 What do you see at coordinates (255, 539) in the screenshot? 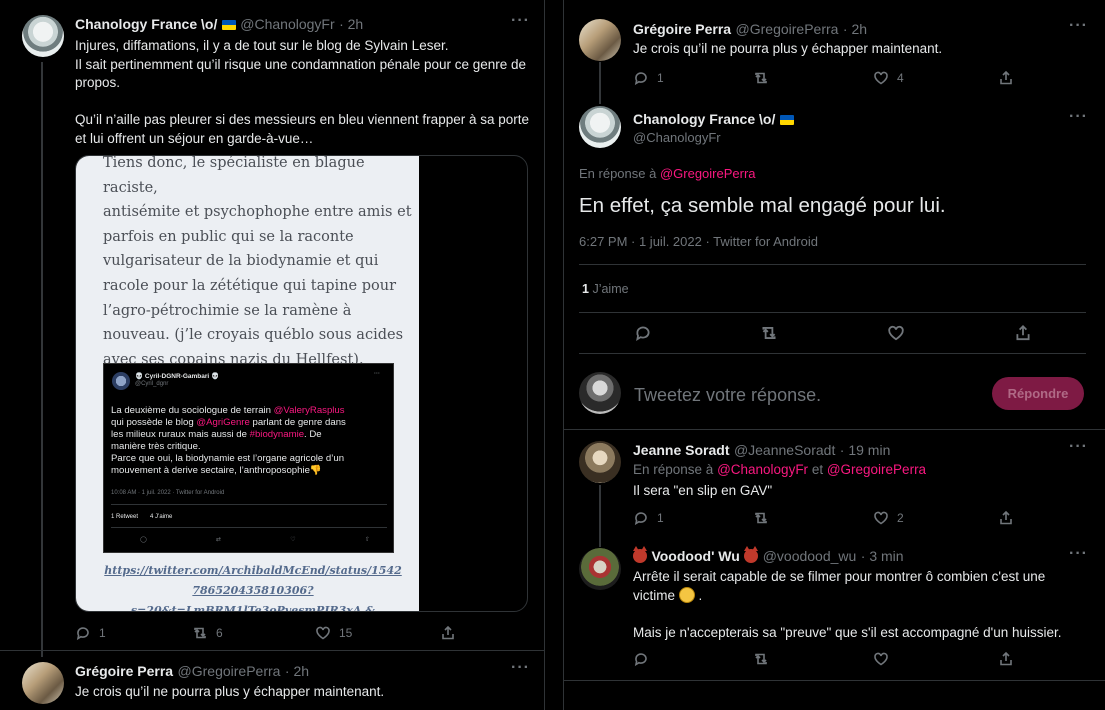
I see `embedded-actions: ◯ ⇄ ♡ ⇧` at bounding box center [255, 539].